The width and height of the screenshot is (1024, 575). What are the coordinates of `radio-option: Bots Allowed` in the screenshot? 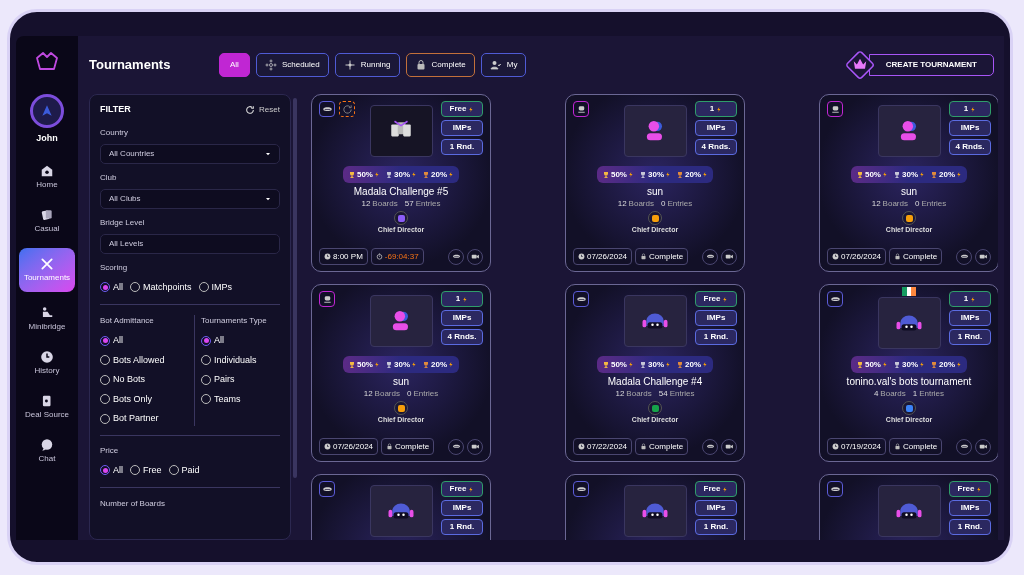 It's located at (145, 360).